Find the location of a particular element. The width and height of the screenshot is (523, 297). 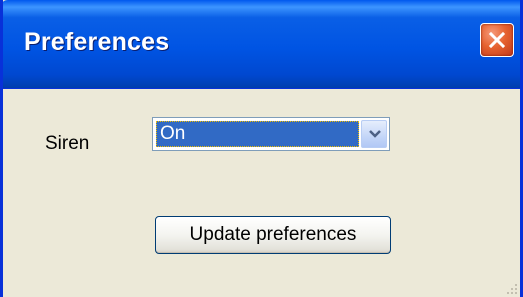

close-icon is located at coordinates (497, 40).